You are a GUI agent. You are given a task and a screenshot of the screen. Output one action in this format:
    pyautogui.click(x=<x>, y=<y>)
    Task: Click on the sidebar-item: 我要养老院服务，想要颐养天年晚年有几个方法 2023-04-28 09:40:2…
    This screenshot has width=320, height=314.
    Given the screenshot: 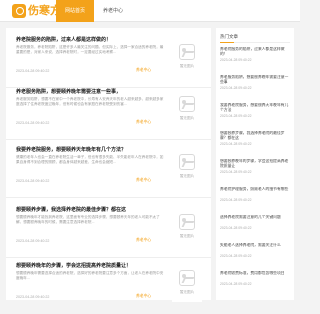 What is the action you would take?
    pyautogui.click(x=256, y=110)
    